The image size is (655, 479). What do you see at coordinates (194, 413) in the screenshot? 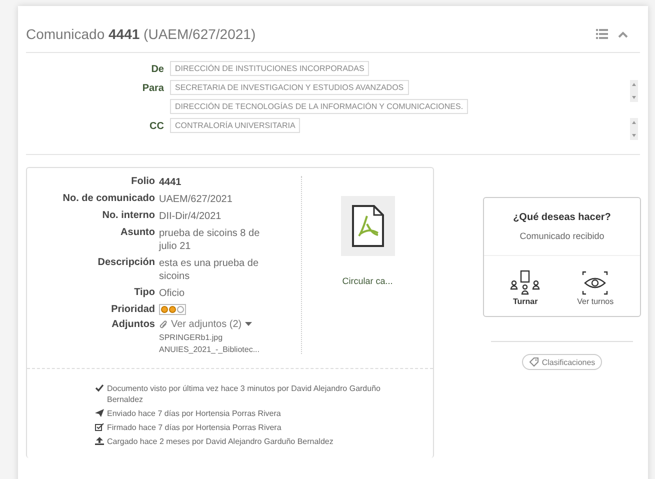
I see `history-entry: Enviado hace 7 días por Hortensia Porras Rivera` at bounding box center [194, 413].